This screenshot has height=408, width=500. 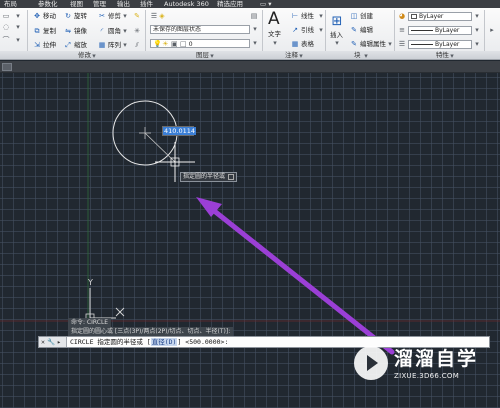 What do you see at coordinates (200, 43) in the screenshot?
I see `current-layer-combo: 💡 ☀ ▣ □ 0` at bounding box center [200, 43].